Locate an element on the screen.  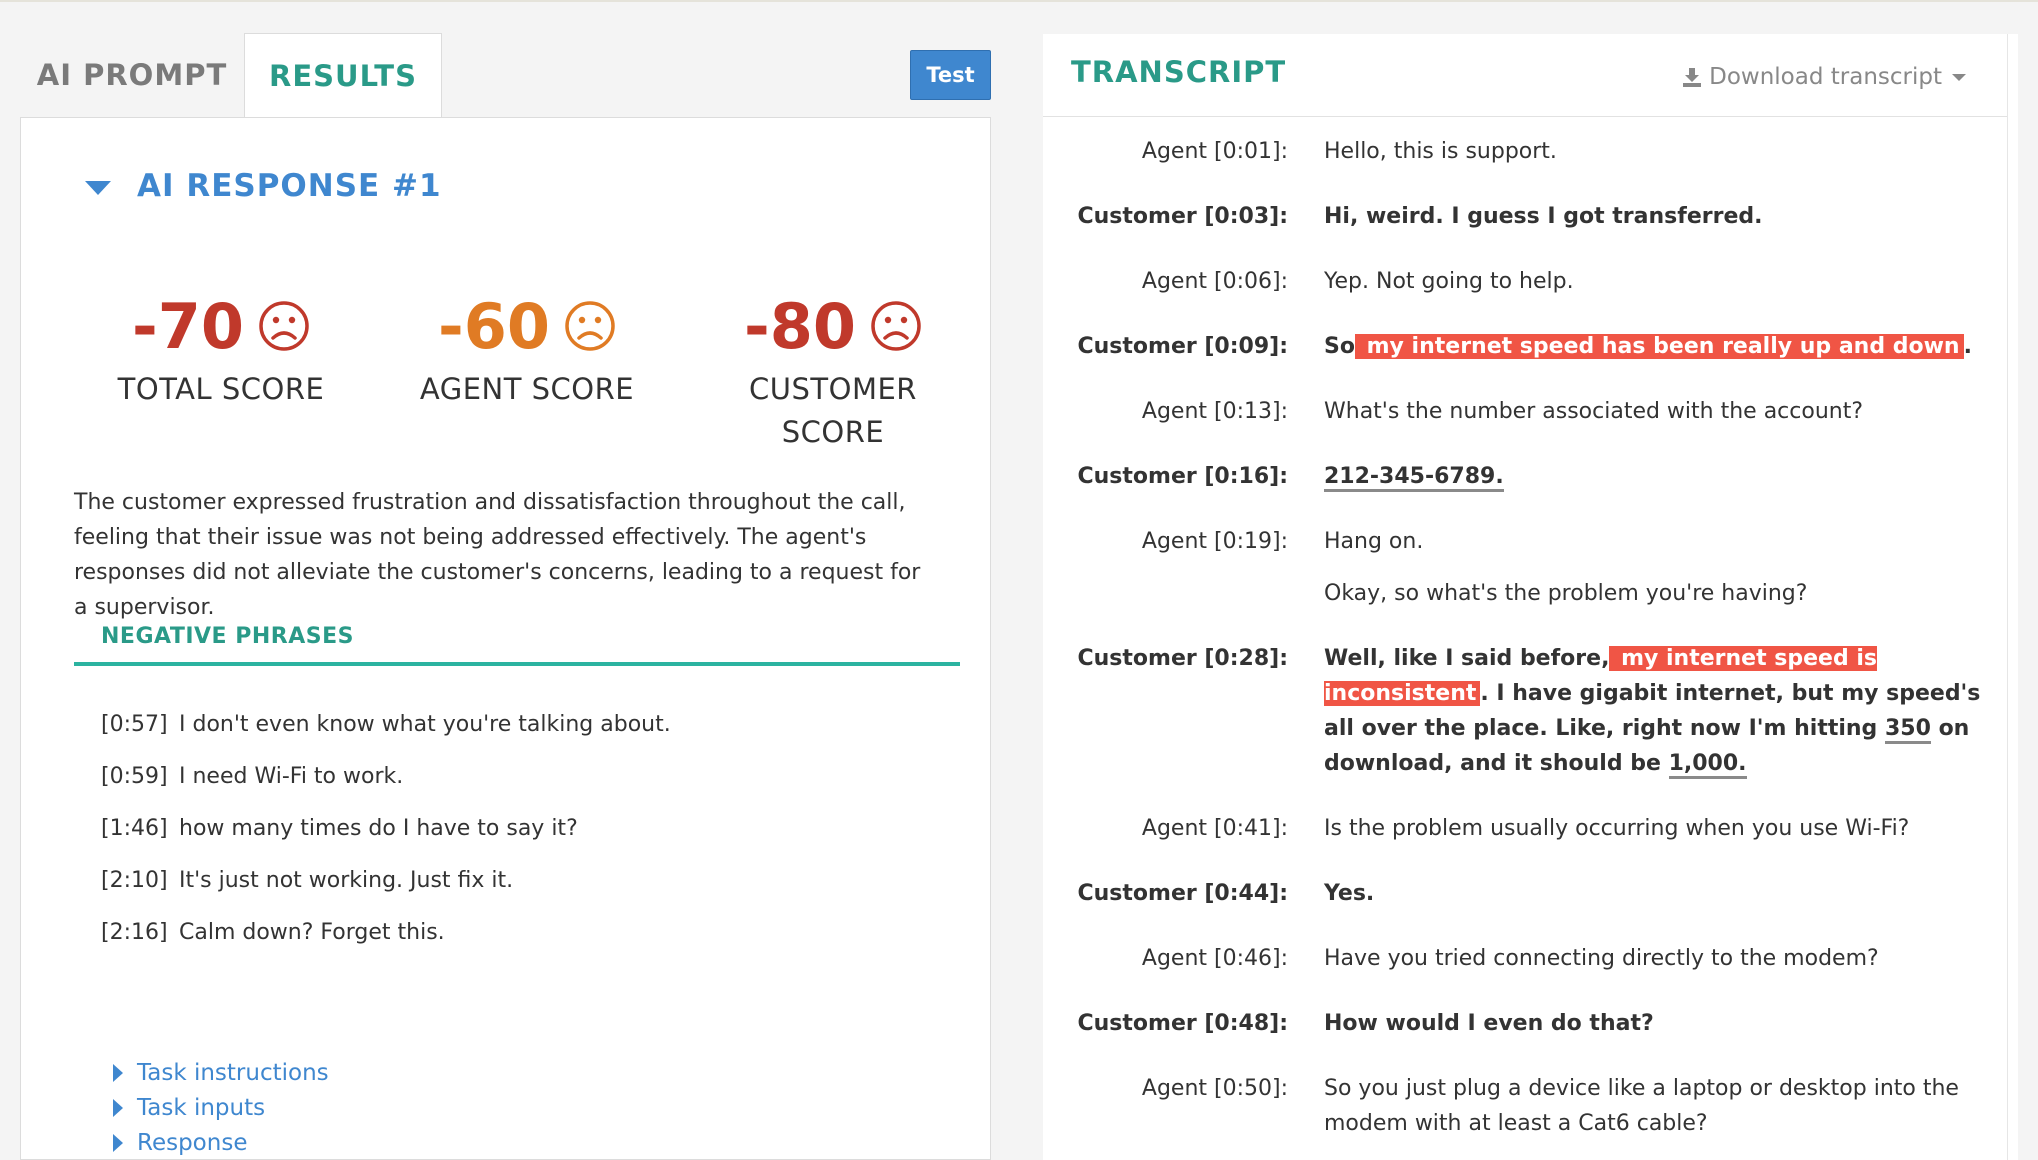
speaker-label: Agent [0:06]: is located at coordinates (1214, 281).